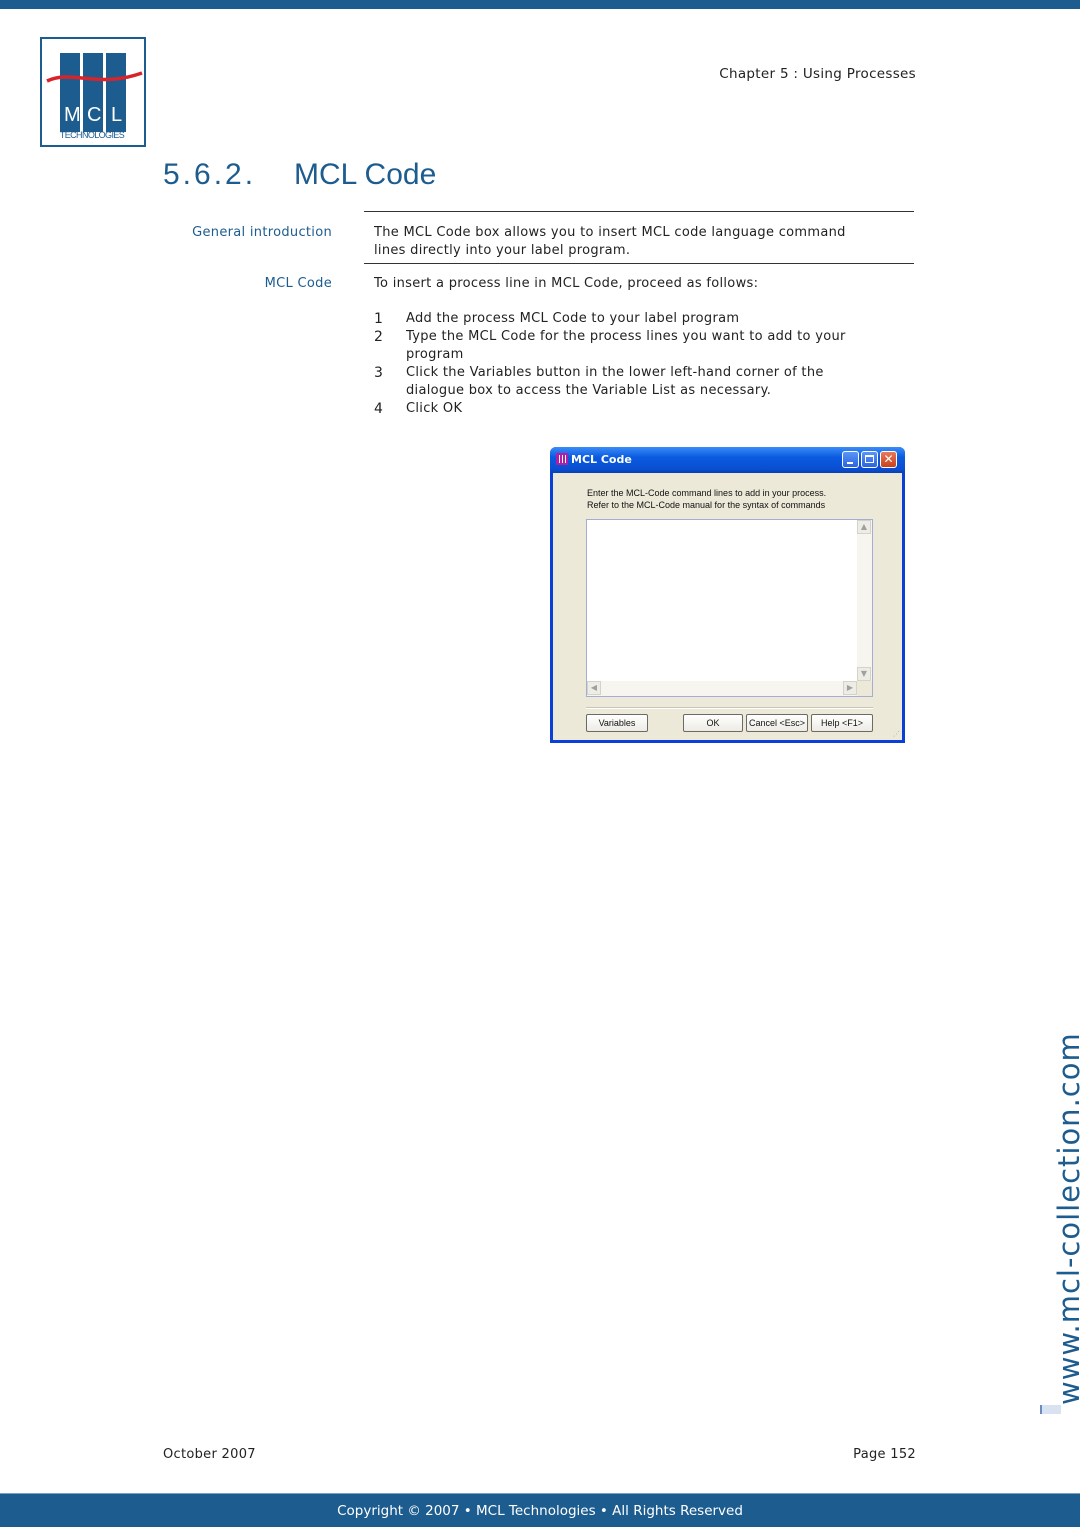 Image resolution: width=1080 pixels, height=1528 pixels. I want to click on dialog-titlebar: MCL Code ✕, so click(727, 460).